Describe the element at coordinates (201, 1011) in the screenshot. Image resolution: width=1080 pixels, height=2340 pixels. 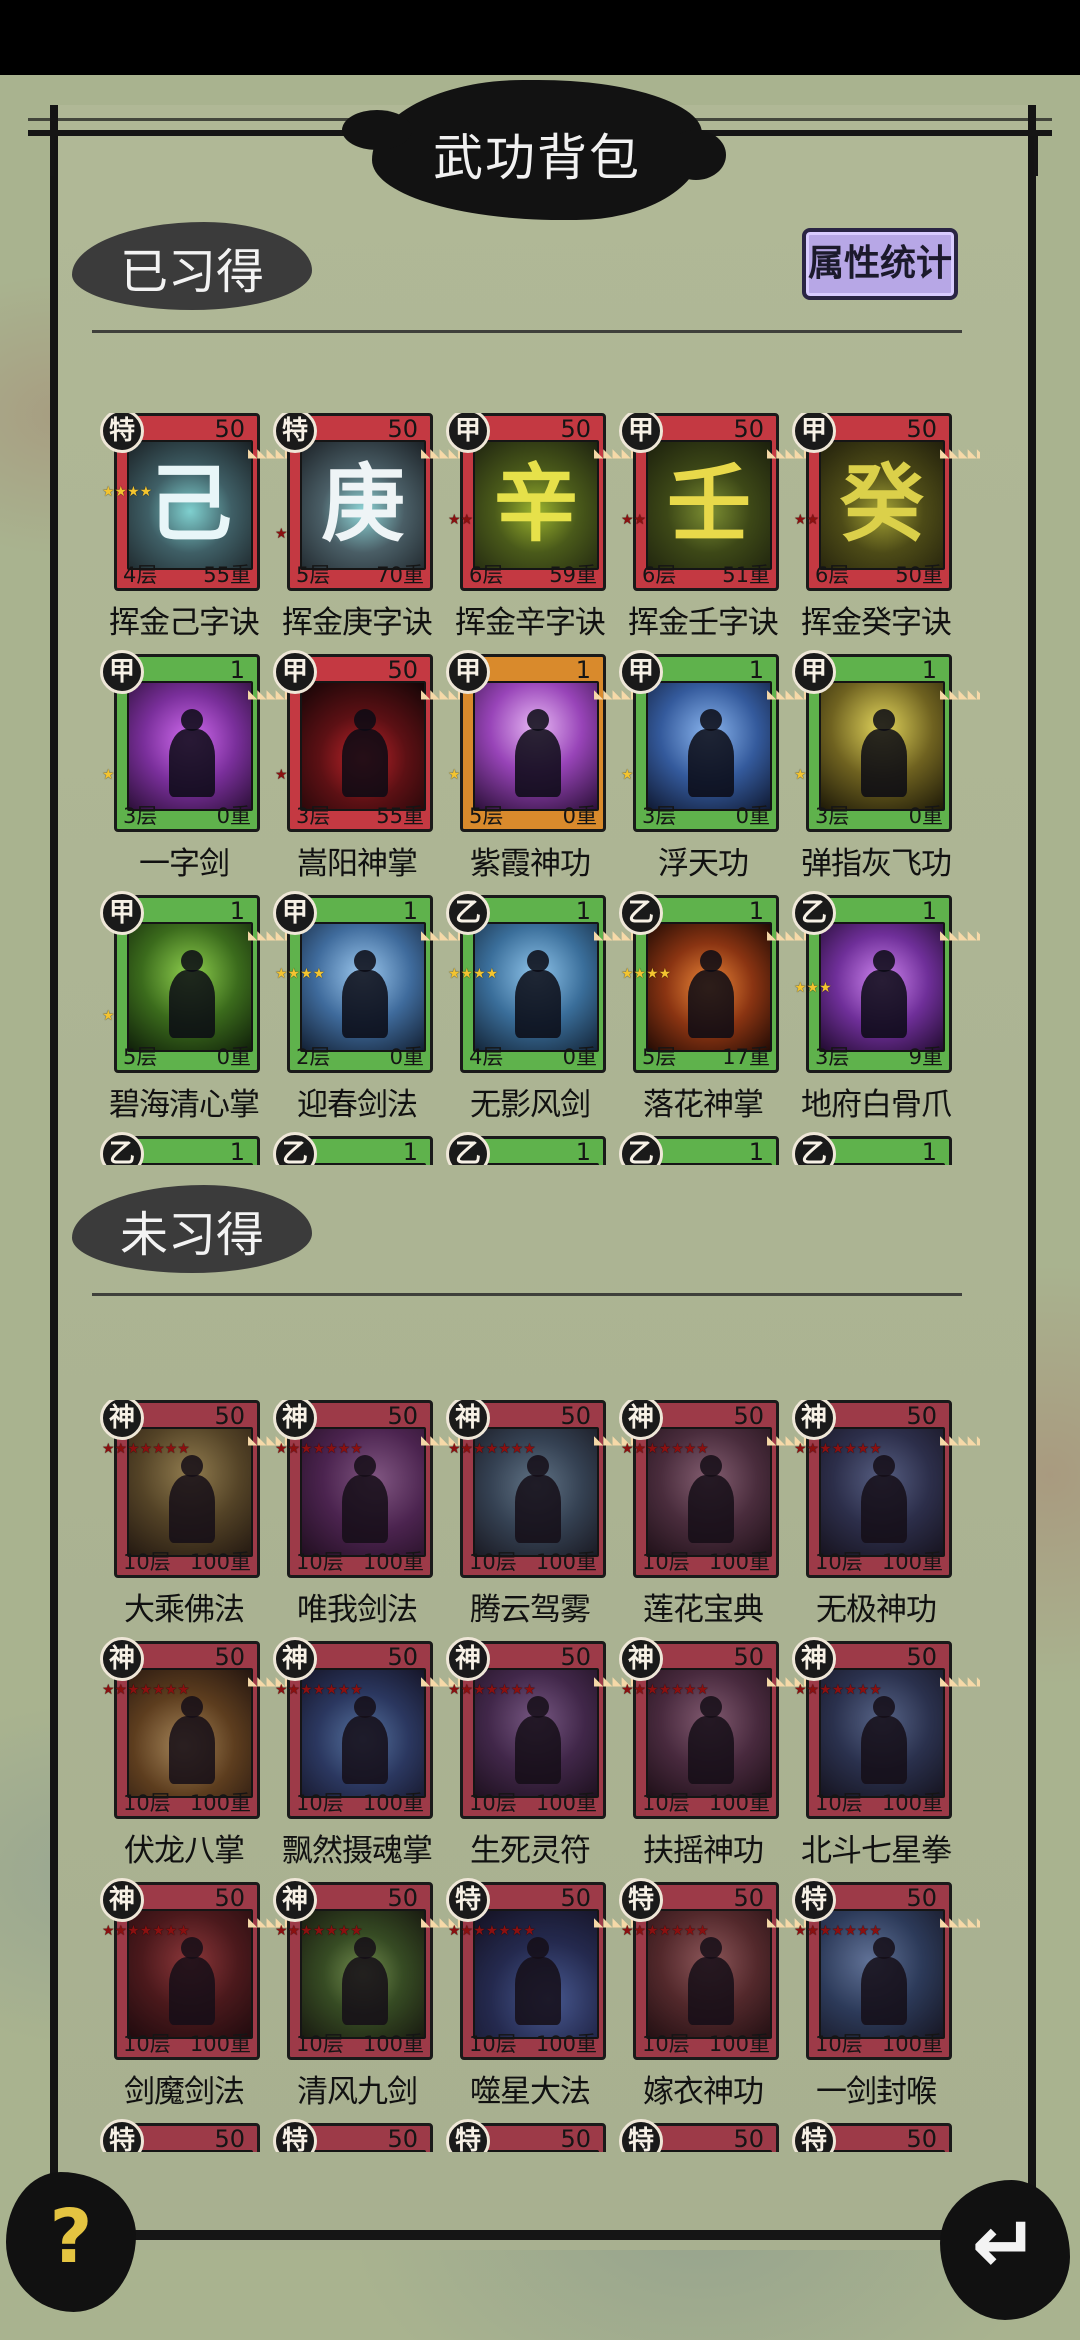
I see `skill-card: 1 ◣◣◣◣◣◣ 5层 0重 甲 ★ 碧海清心掌` at that location.